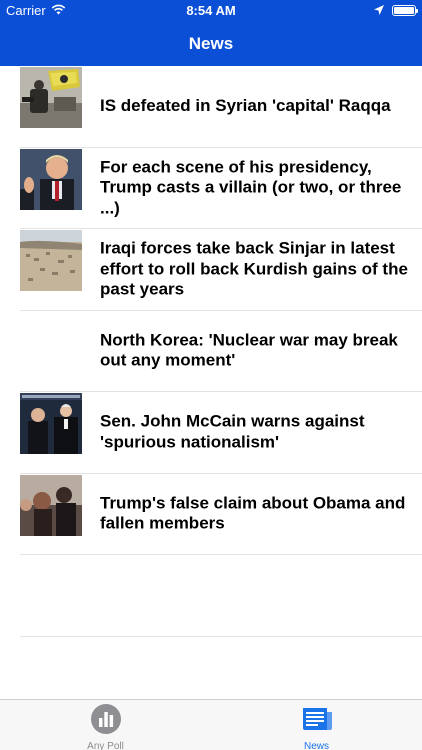  I want to click on battery-icon, so click(405, 10).